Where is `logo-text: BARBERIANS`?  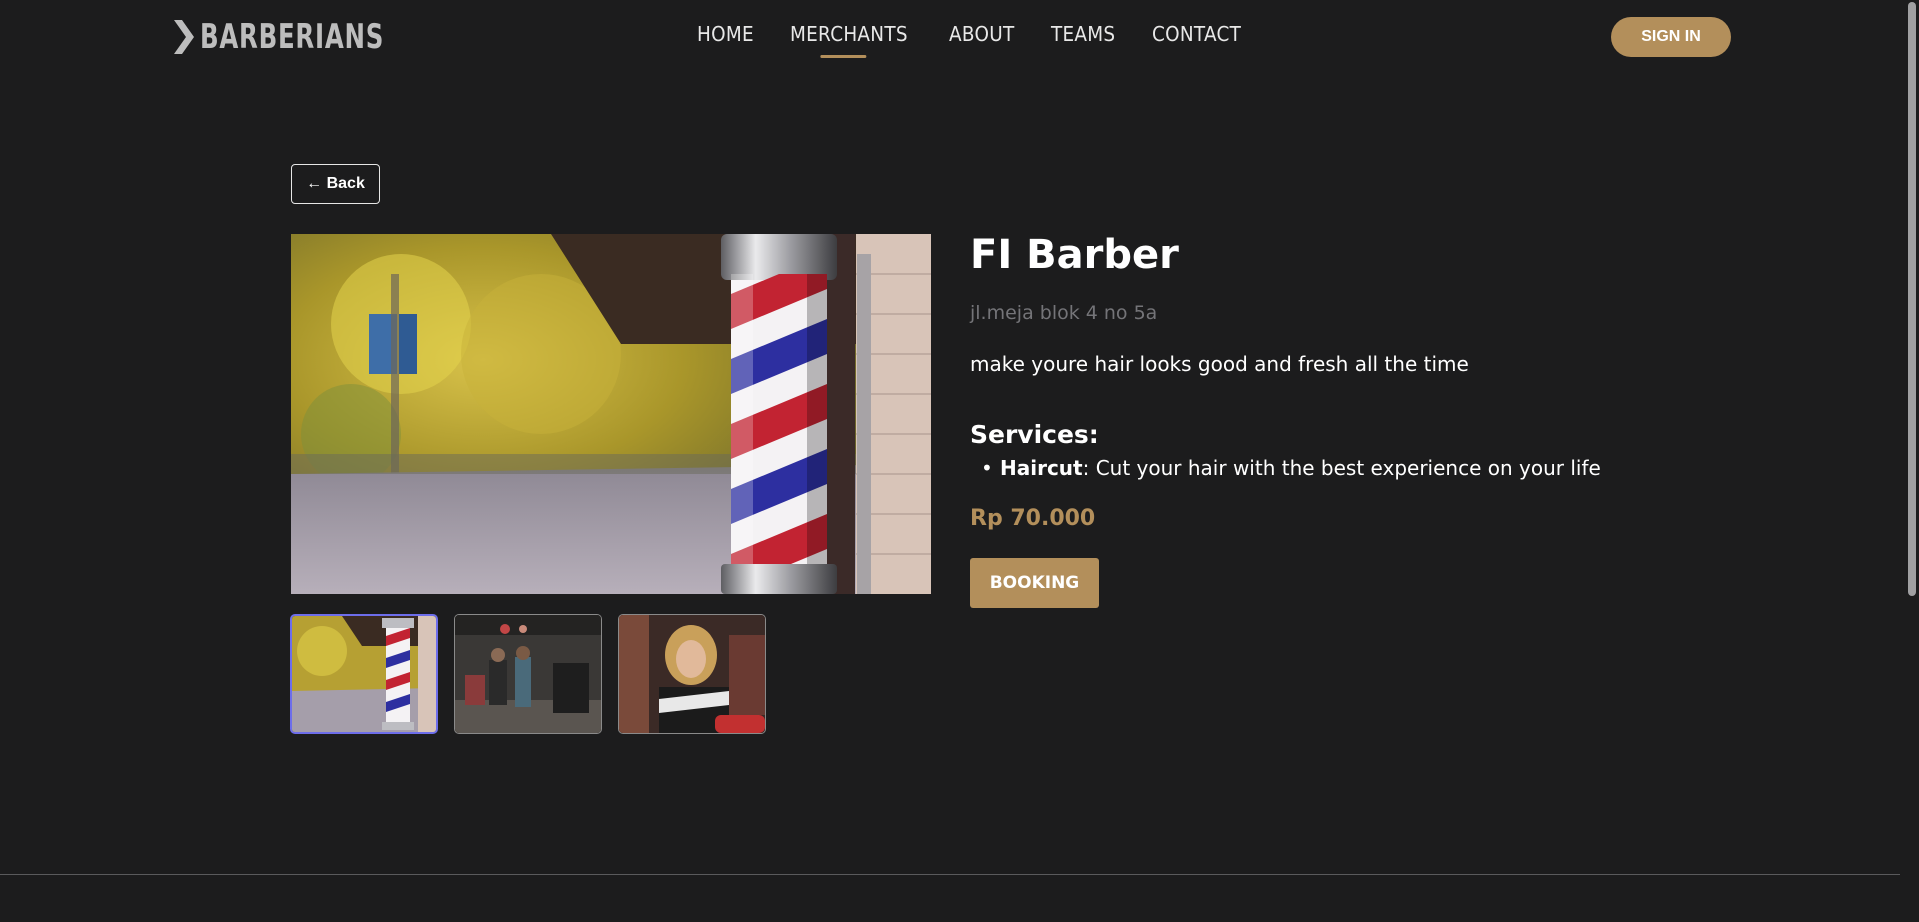 logo-text: BARBERIANS is located at coordinates (292, 37).